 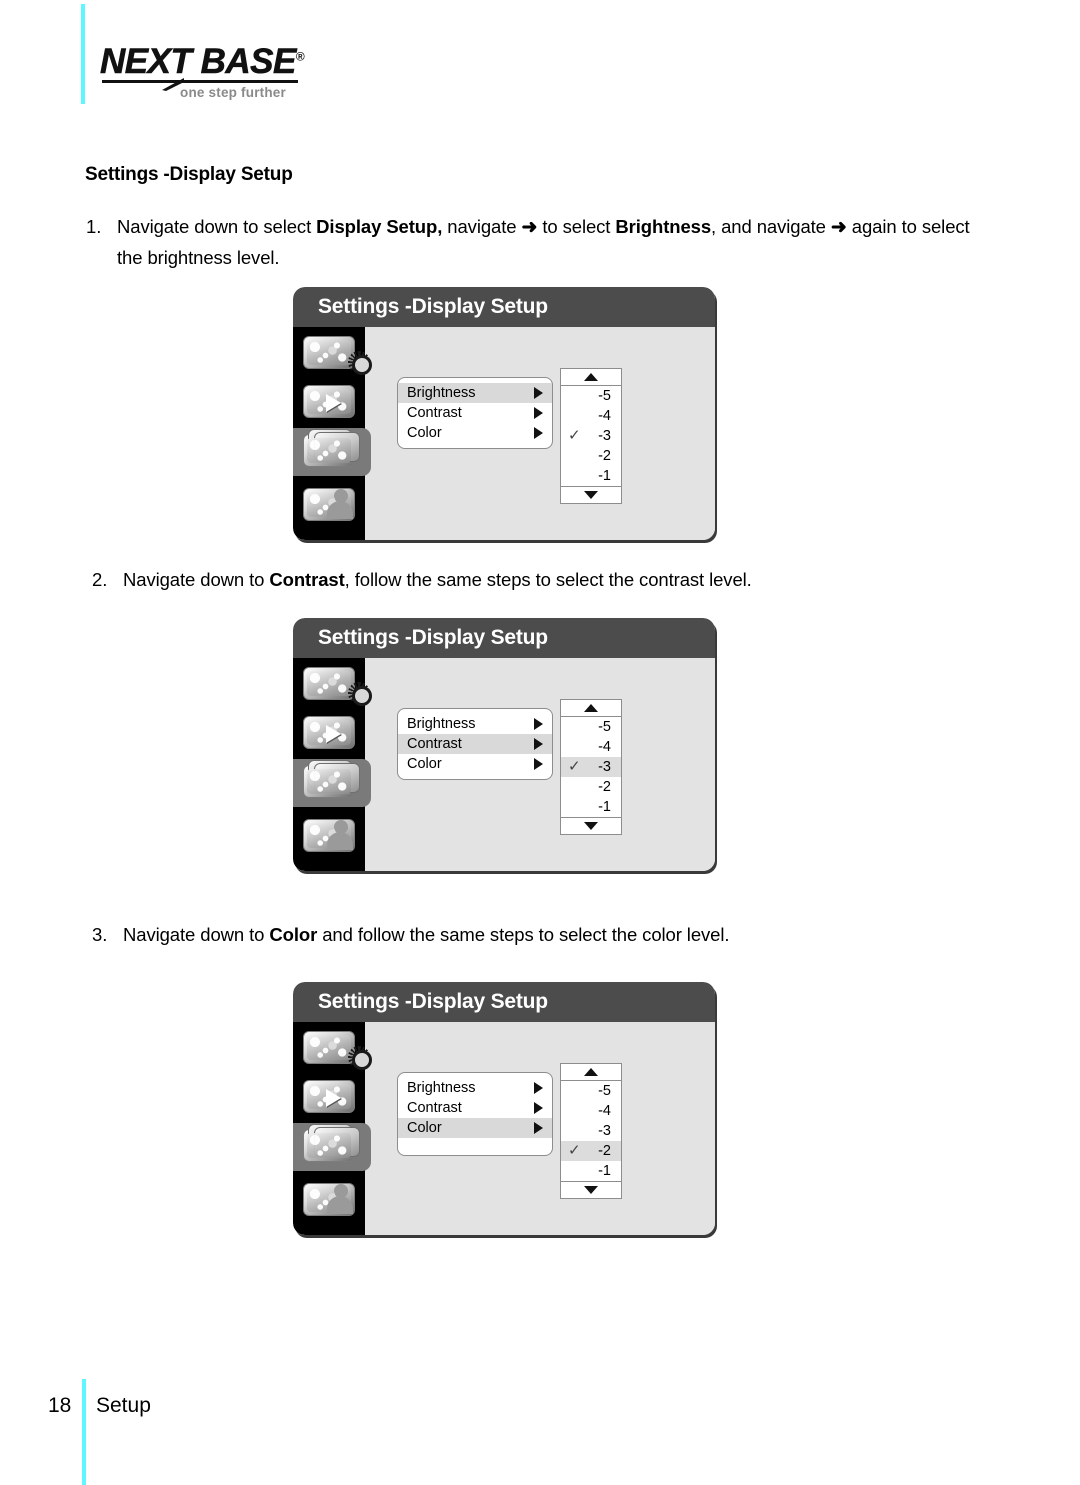 I want to click on device-body: Brightness Contrast Color -5 -4 ✓ -3 -2 -1, so click(x=504, y=764).